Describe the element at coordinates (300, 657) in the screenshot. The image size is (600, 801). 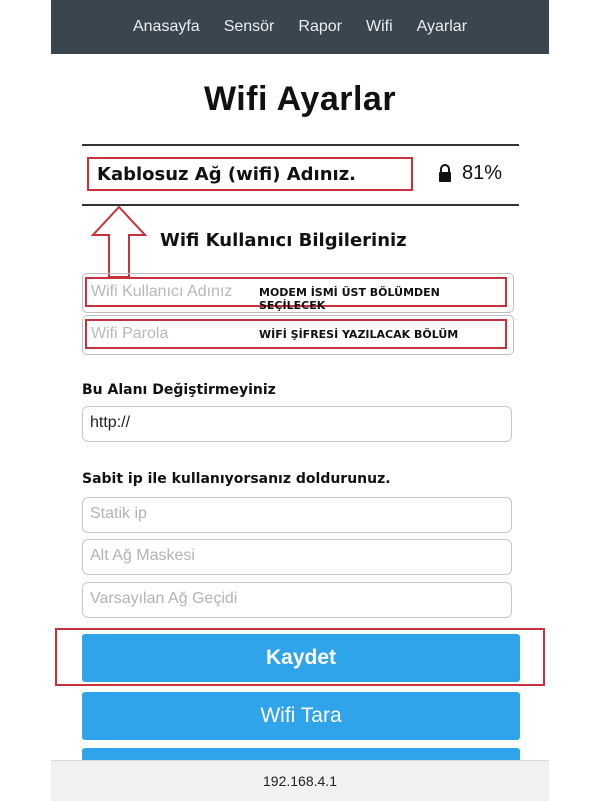
I see `save-highlight` at that location.